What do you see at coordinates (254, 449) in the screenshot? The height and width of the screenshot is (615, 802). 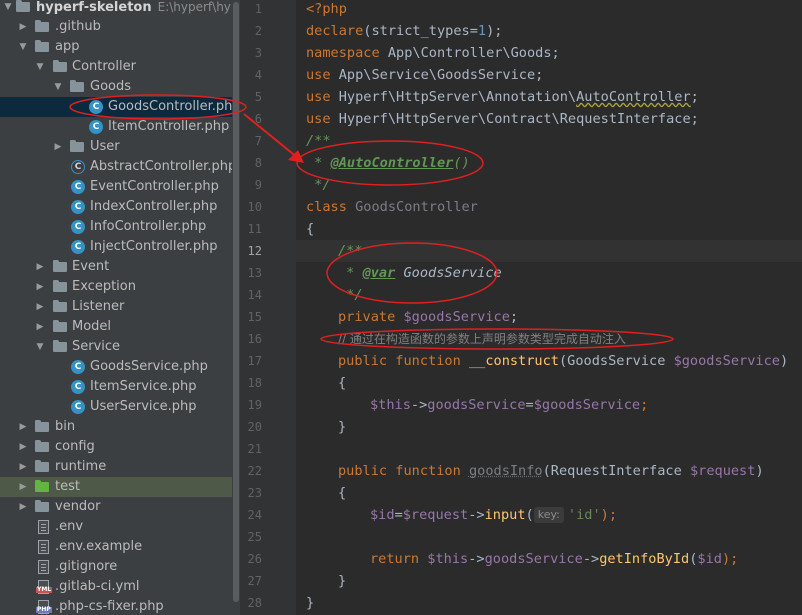 I see `line-number: 21` at bounding box center [254, 449].